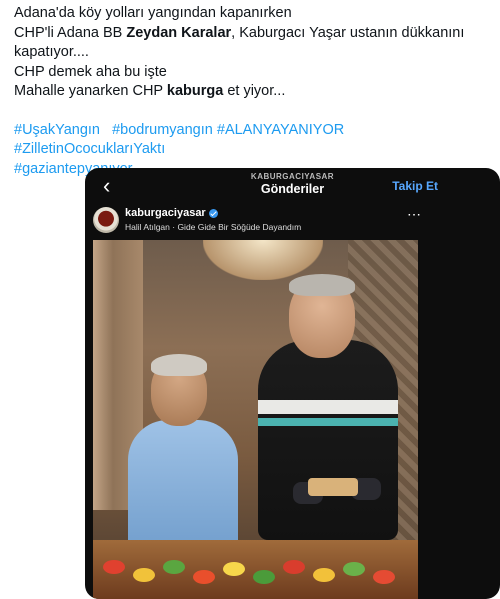 The image size is (500, 599). What do you see at coordinates (106, 220) in the screenshot?
I see `avatar` at bounding box center [106, 220].